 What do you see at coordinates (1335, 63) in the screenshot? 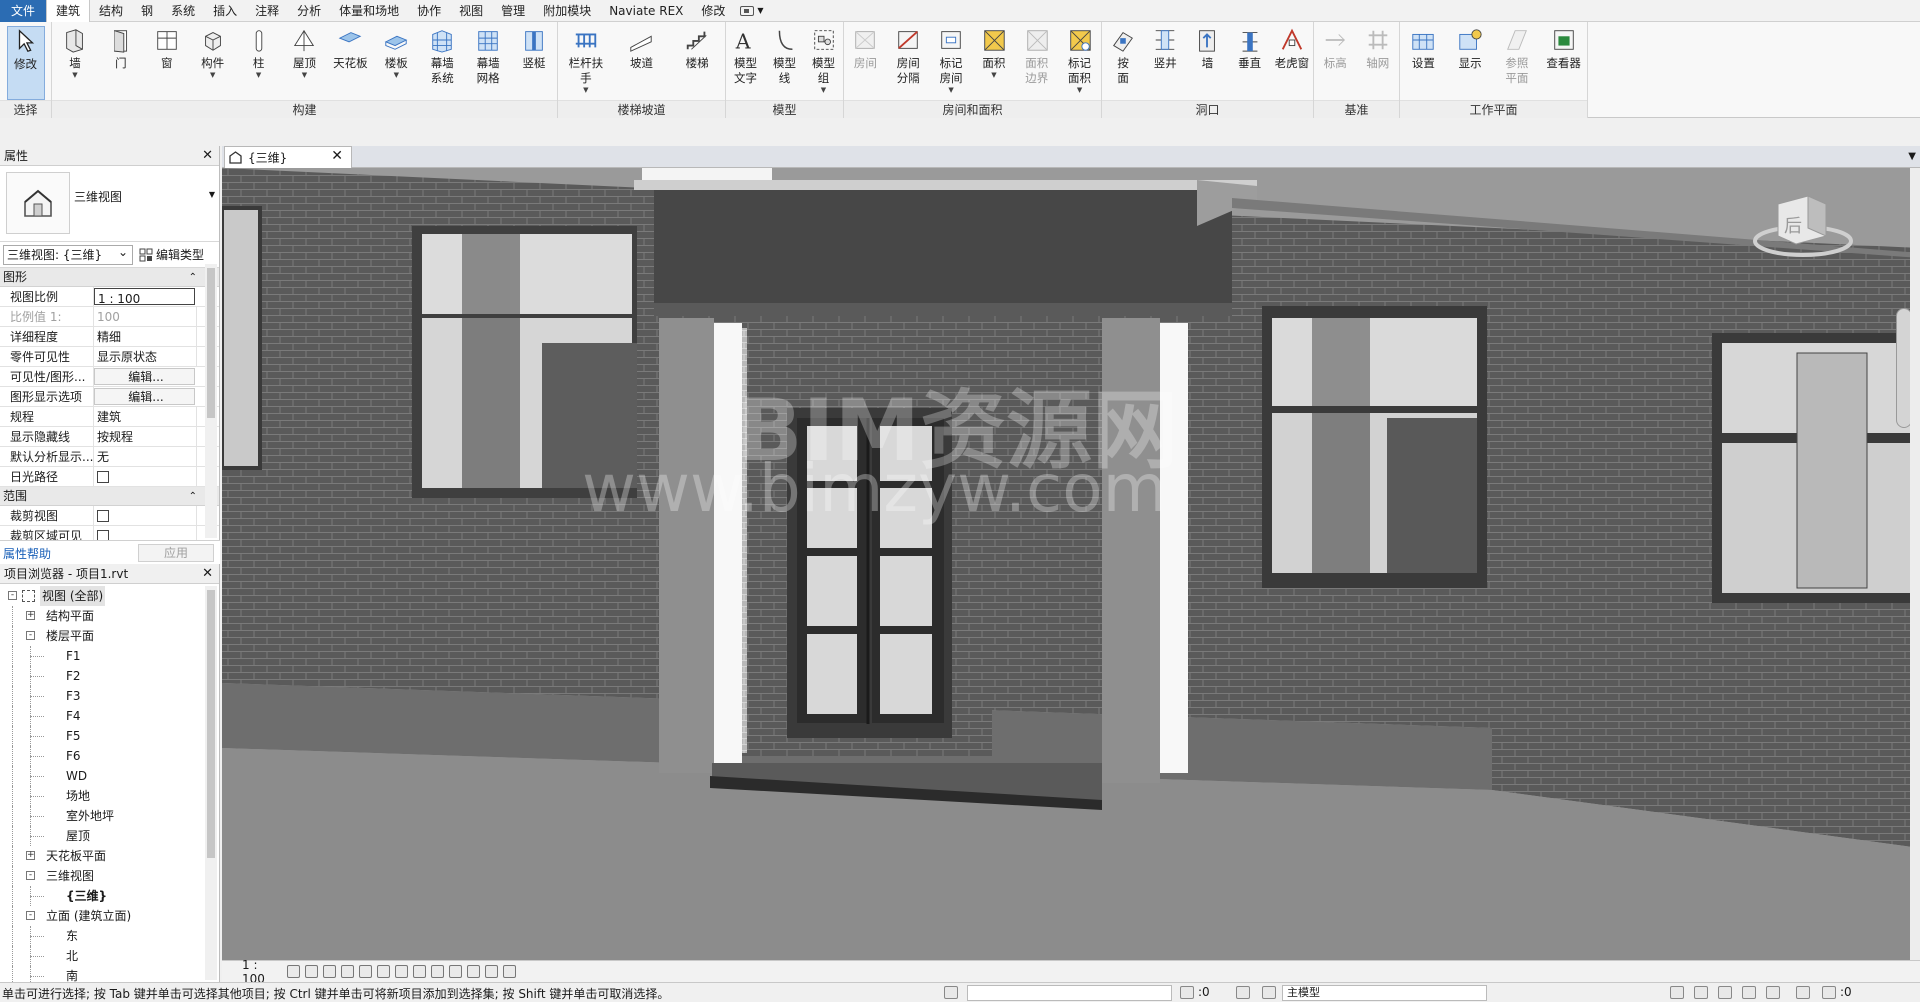
I see `level-button: 标高` at bounding box center [1335, 63].